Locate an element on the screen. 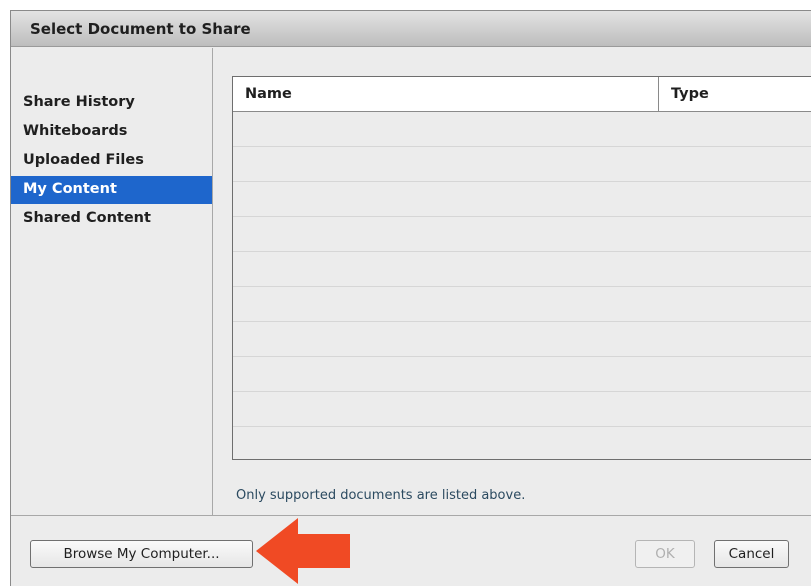 This screenshot has height=586, width=811. sidebar-item-uploaded-files: Uploaded Files is located at coordinates (111, 161).